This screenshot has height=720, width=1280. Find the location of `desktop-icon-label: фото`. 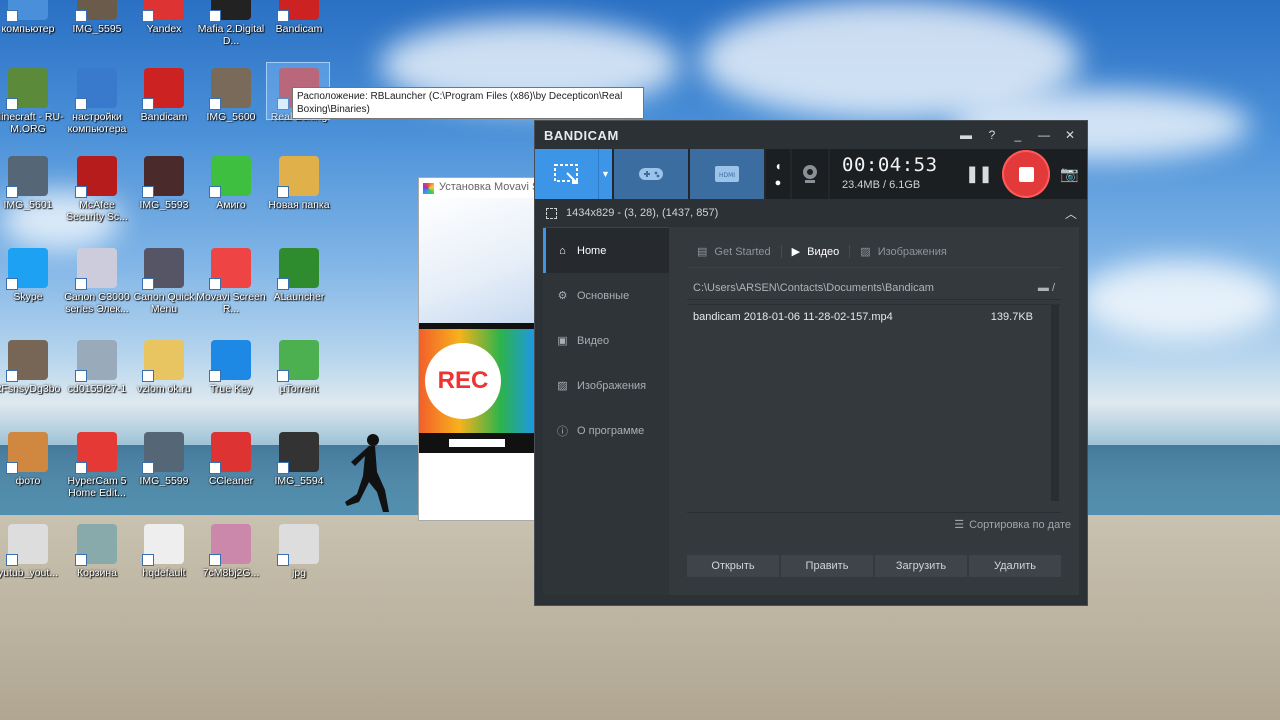

desktop-icon-label: фото is located at coordinates (28, 481).